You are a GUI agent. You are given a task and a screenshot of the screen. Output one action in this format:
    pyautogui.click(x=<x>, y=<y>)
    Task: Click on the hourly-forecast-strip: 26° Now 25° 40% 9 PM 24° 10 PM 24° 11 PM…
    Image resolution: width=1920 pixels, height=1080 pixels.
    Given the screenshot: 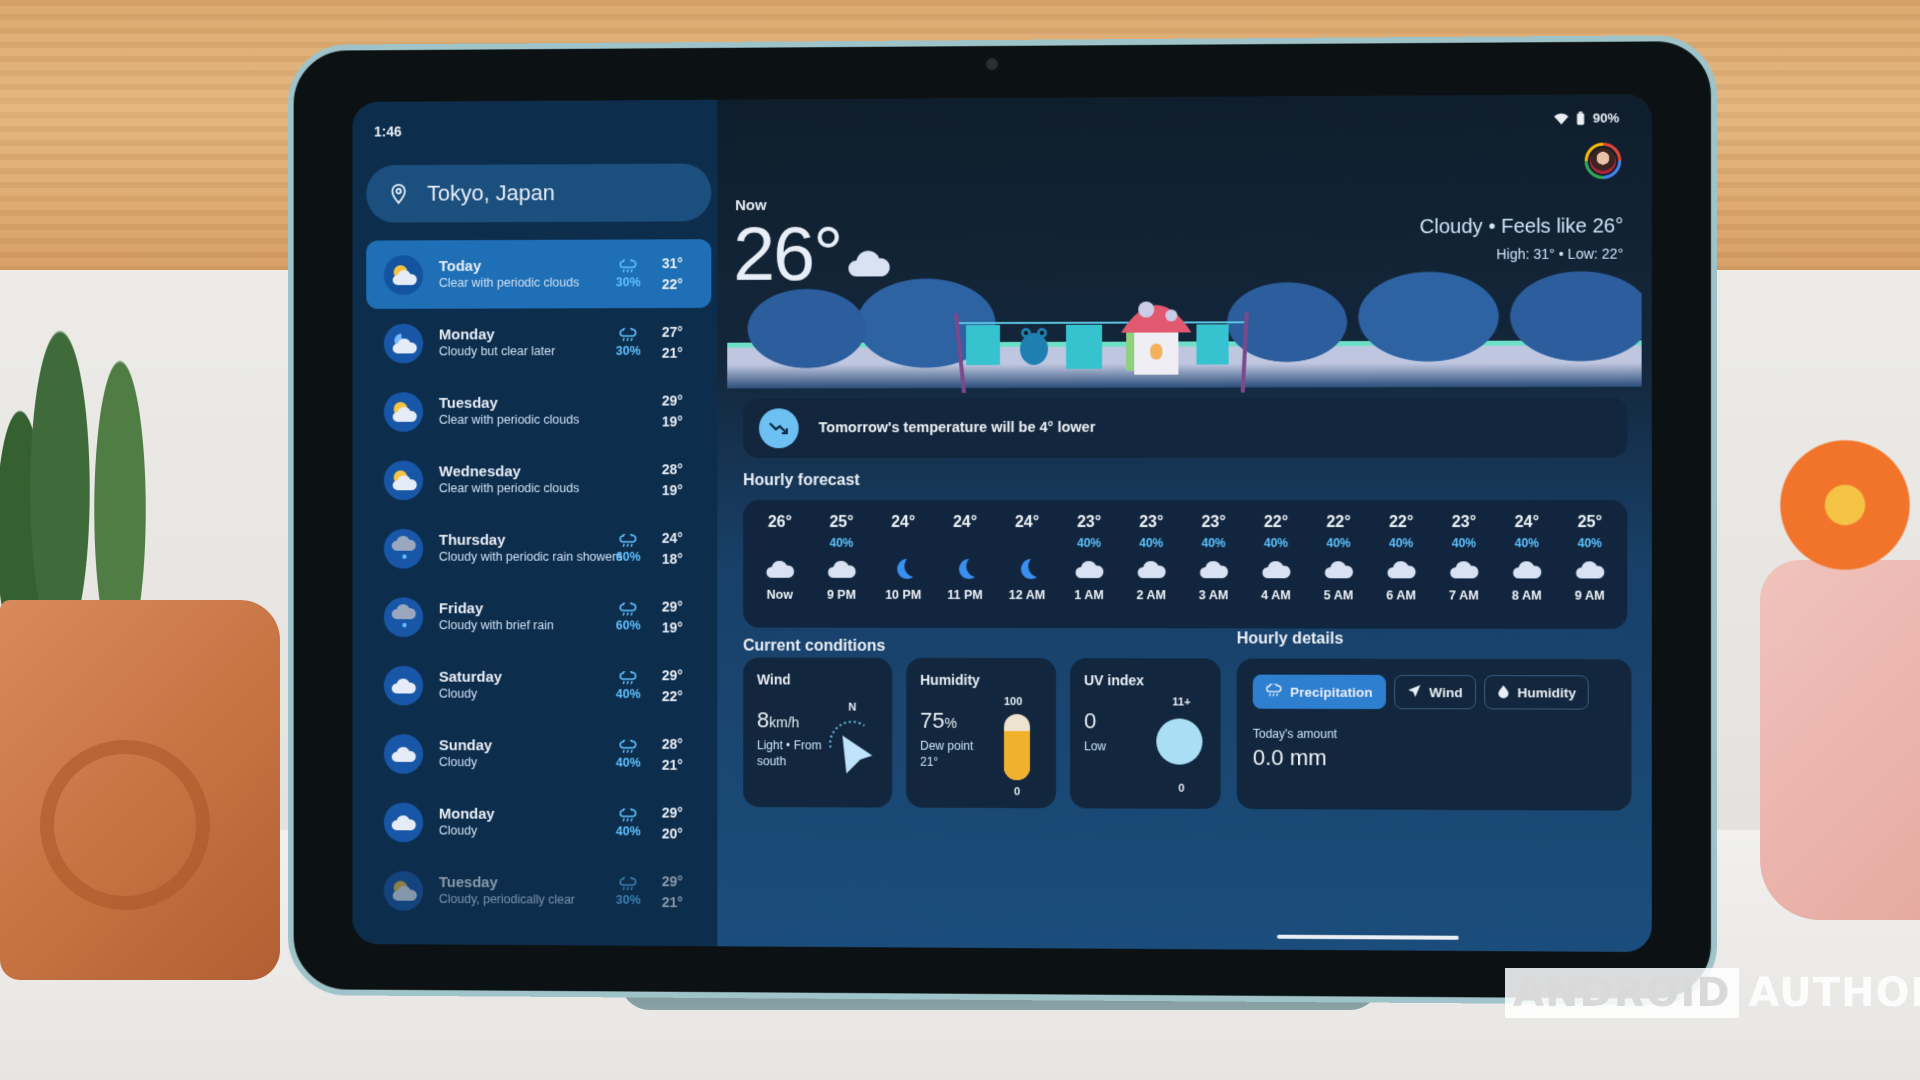 What is the action you would take?
    pyautogui.click(x=1185, y=564)
    